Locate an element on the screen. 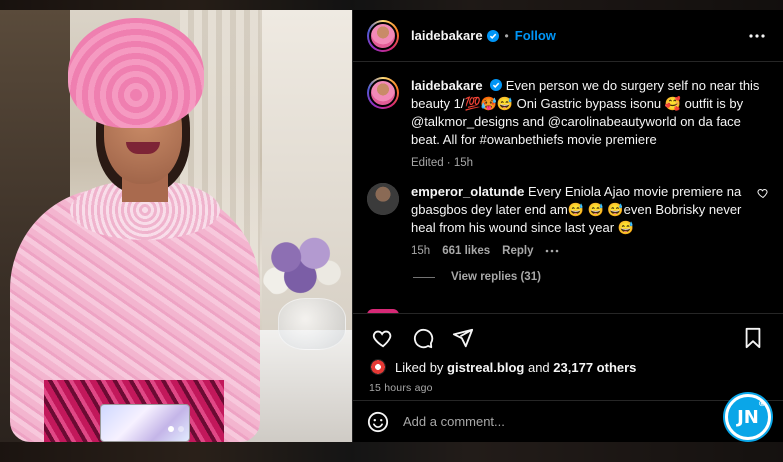 This screenshot has height=462, width=783. follow-button: Follow is located at coordinates (535, 35).